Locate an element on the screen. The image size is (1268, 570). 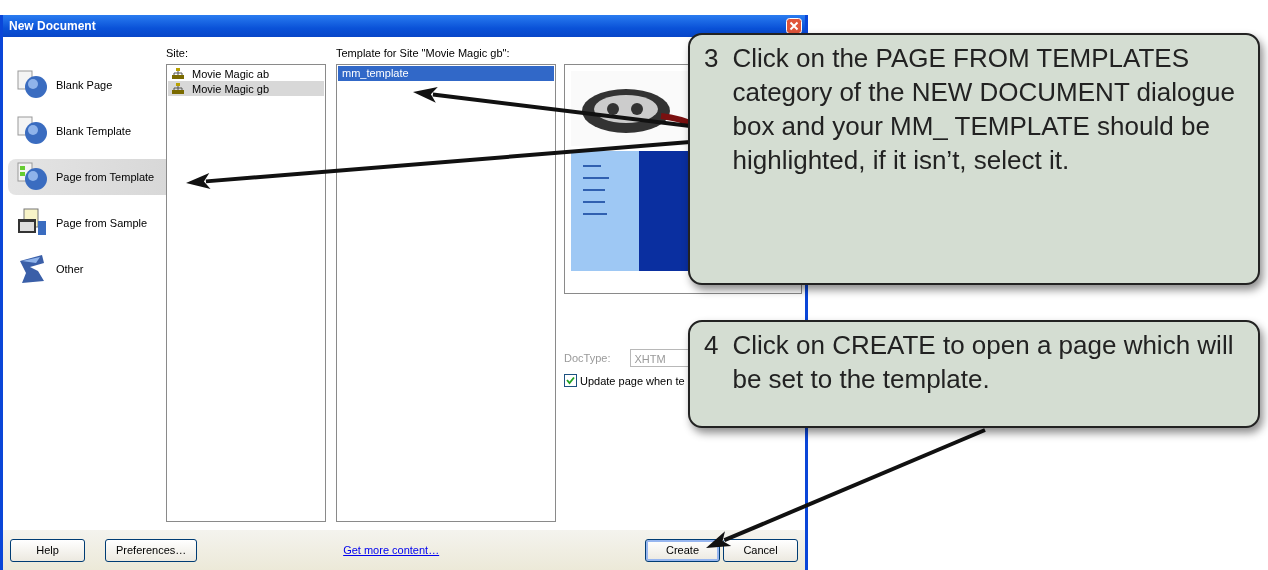
dialog-button: Create is located at coordinates (682, 550).